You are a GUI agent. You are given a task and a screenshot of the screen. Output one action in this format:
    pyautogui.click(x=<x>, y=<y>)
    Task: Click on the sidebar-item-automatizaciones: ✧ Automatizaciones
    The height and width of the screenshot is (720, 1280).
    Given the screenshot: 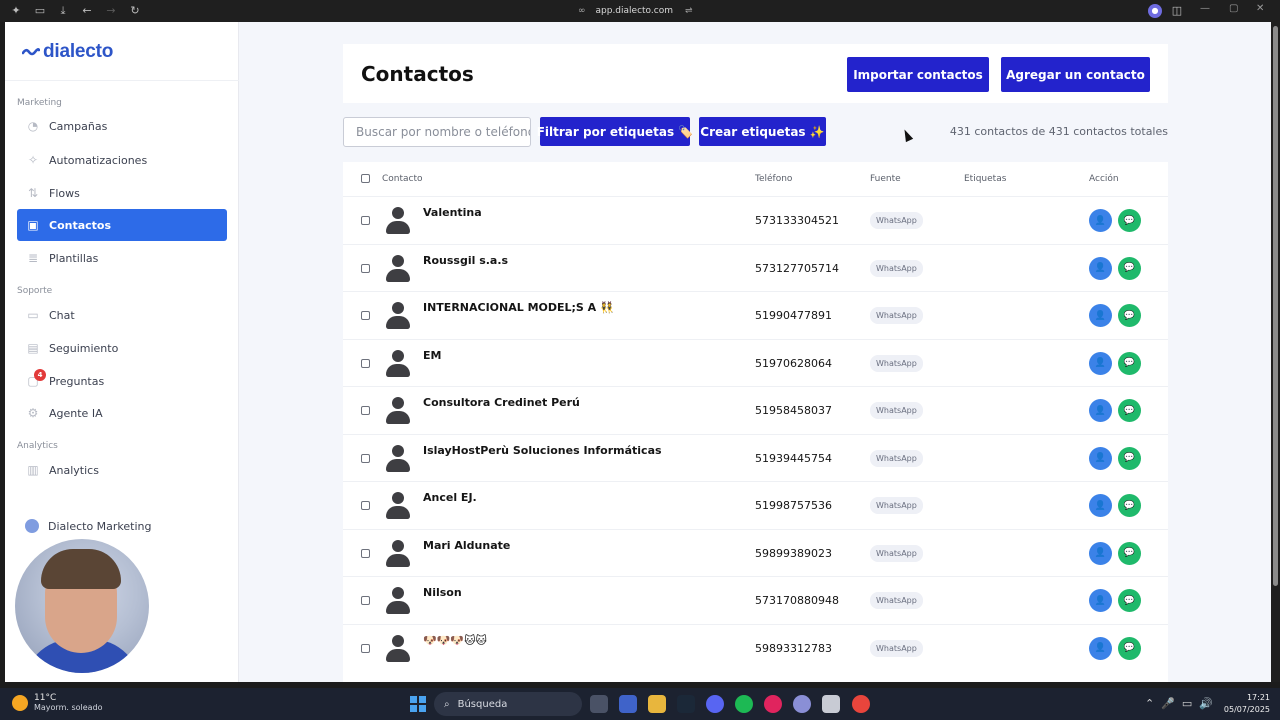 What is the action you would take?
    pyautogui.click(x=122, y=160)
    